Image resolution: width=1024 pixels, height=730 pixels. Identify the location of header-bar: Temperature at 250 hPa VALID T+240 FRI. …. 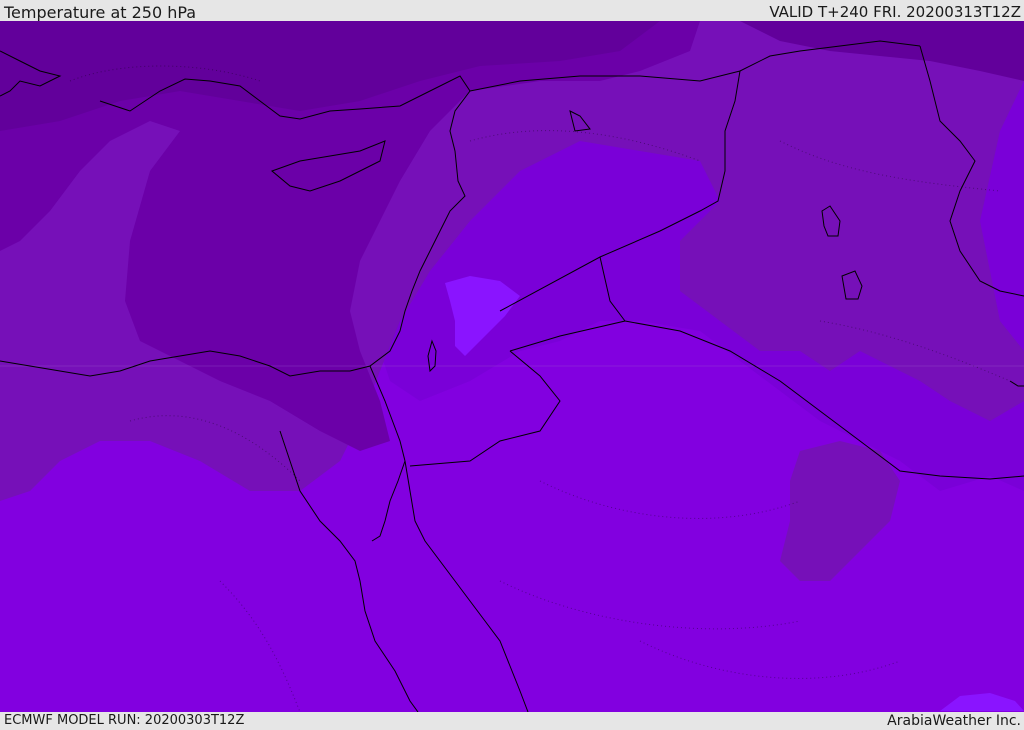
(512, 11).